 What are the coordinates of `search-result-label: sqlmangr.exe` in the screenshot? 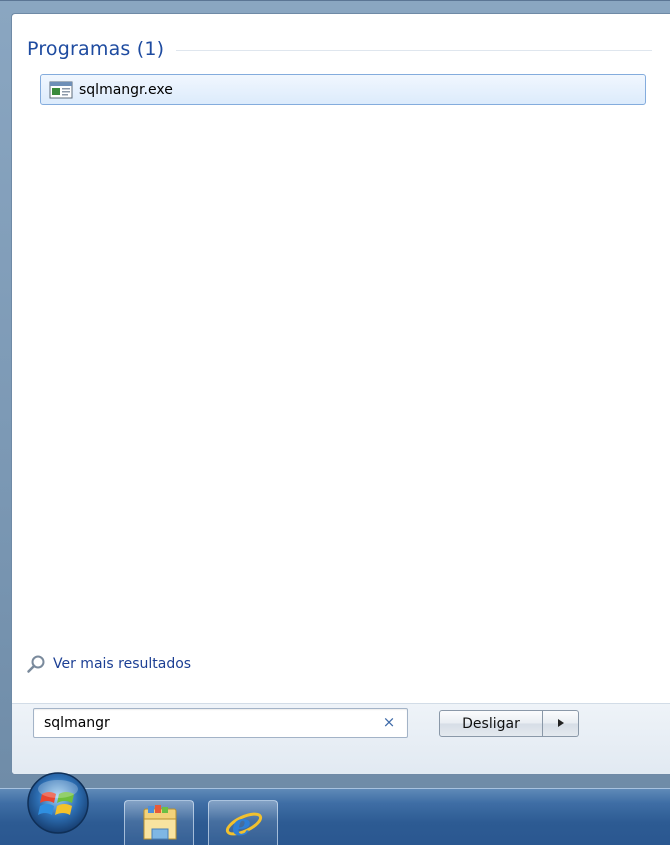 It's located at (126, 89).